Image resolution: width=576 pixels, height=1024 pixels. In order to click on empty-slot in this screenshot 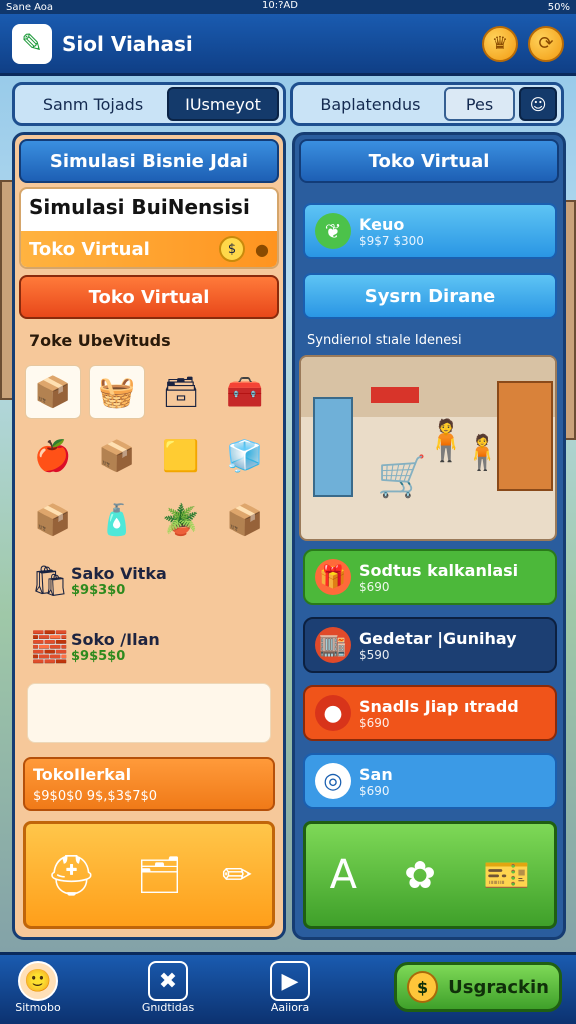, I will do `click(149, 713)`.